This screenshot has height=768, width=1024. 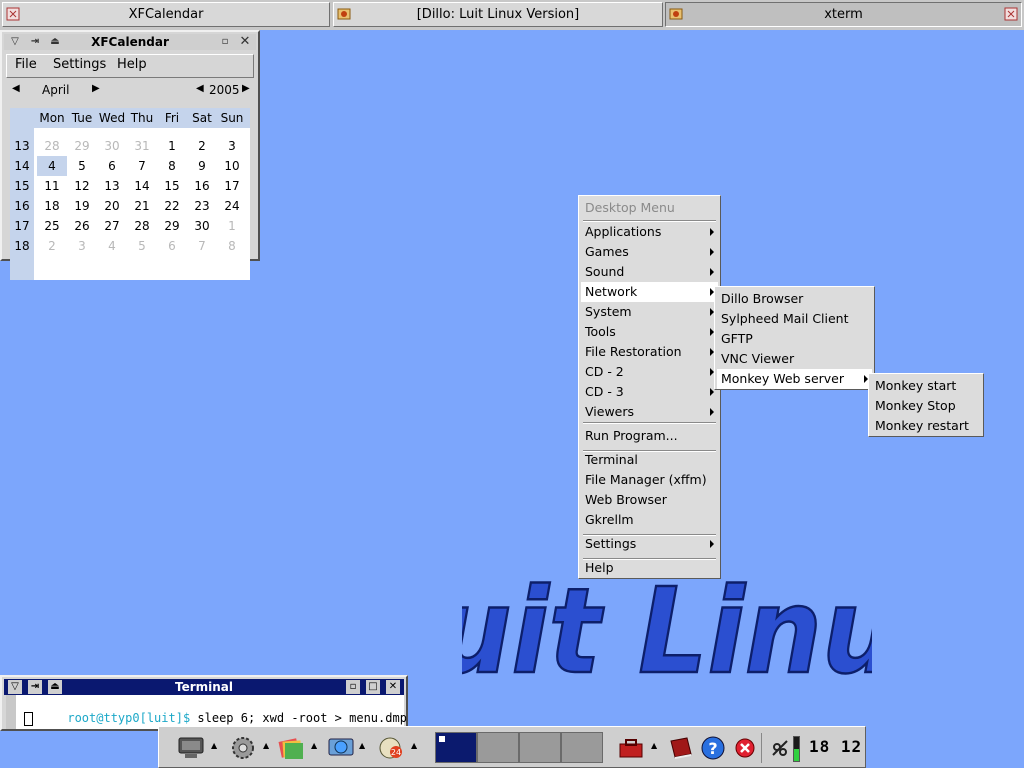 I want to click on gear-icon, so click(x=243, y=748).